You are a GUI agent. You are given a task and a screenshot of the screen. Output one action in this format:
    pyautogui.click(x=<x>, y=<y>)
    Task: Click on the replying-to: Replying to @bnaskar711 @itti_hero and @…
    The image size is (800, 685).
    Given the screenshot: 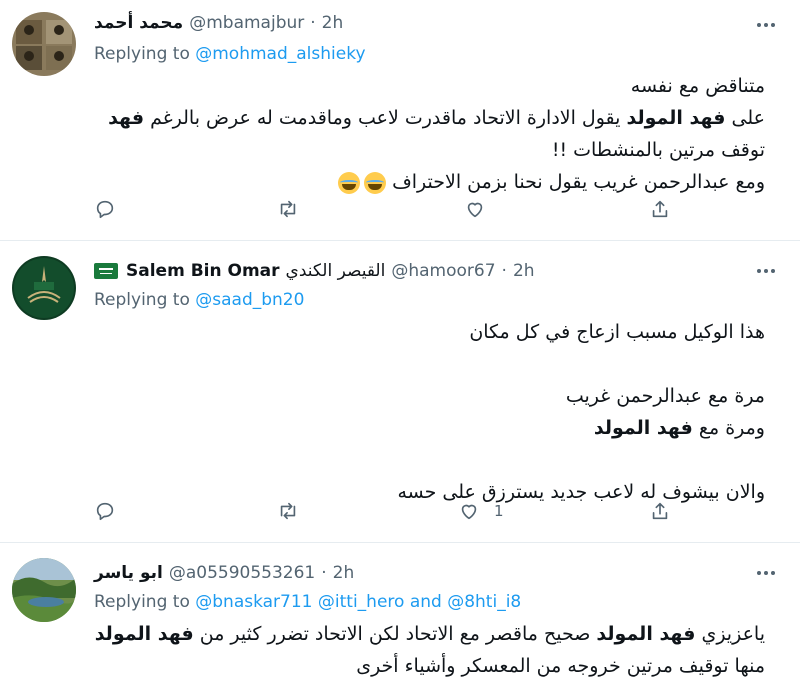 What is the action you would take?
    pyautogui.click(x=307, y=602)
    